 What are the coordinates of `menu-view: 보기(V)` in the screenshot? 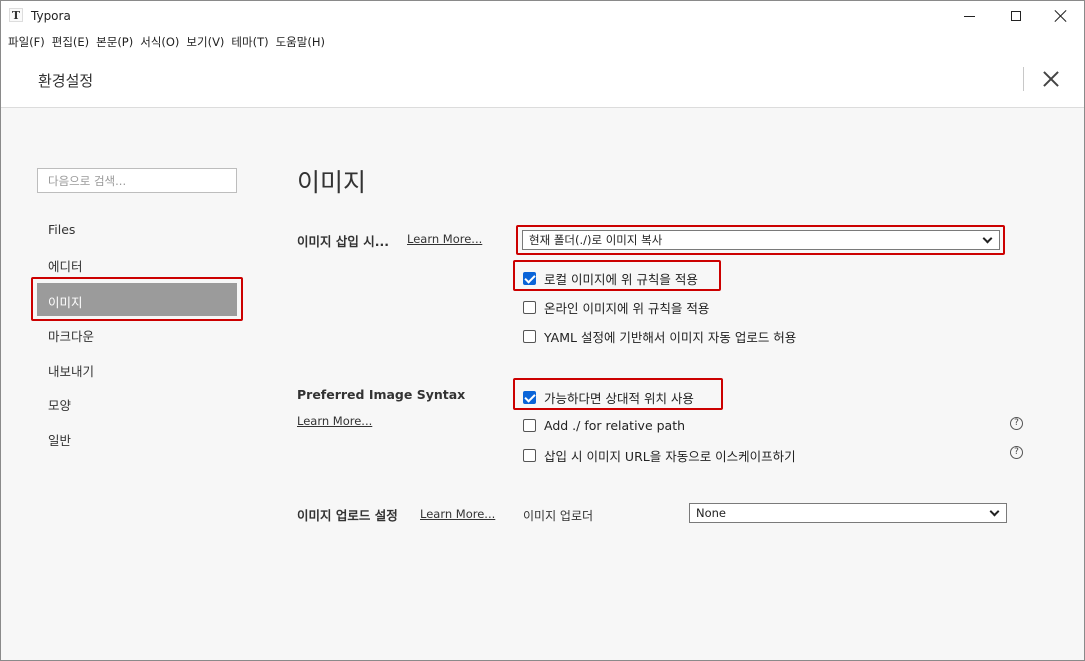 It's located at (207, 42).